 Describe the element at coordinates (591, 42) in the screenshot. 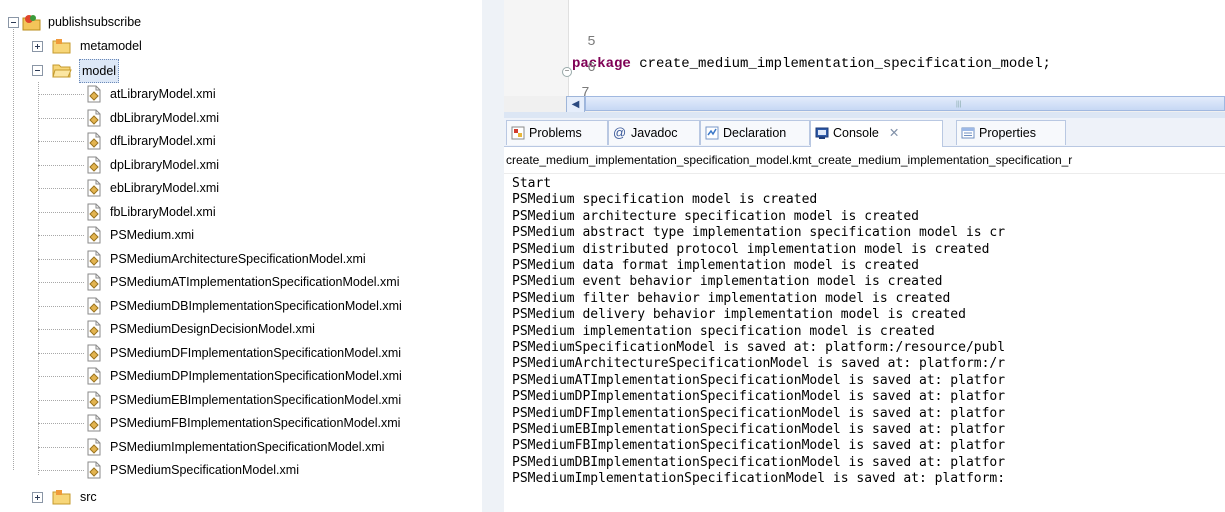

I see `line-number: 5` at that location.